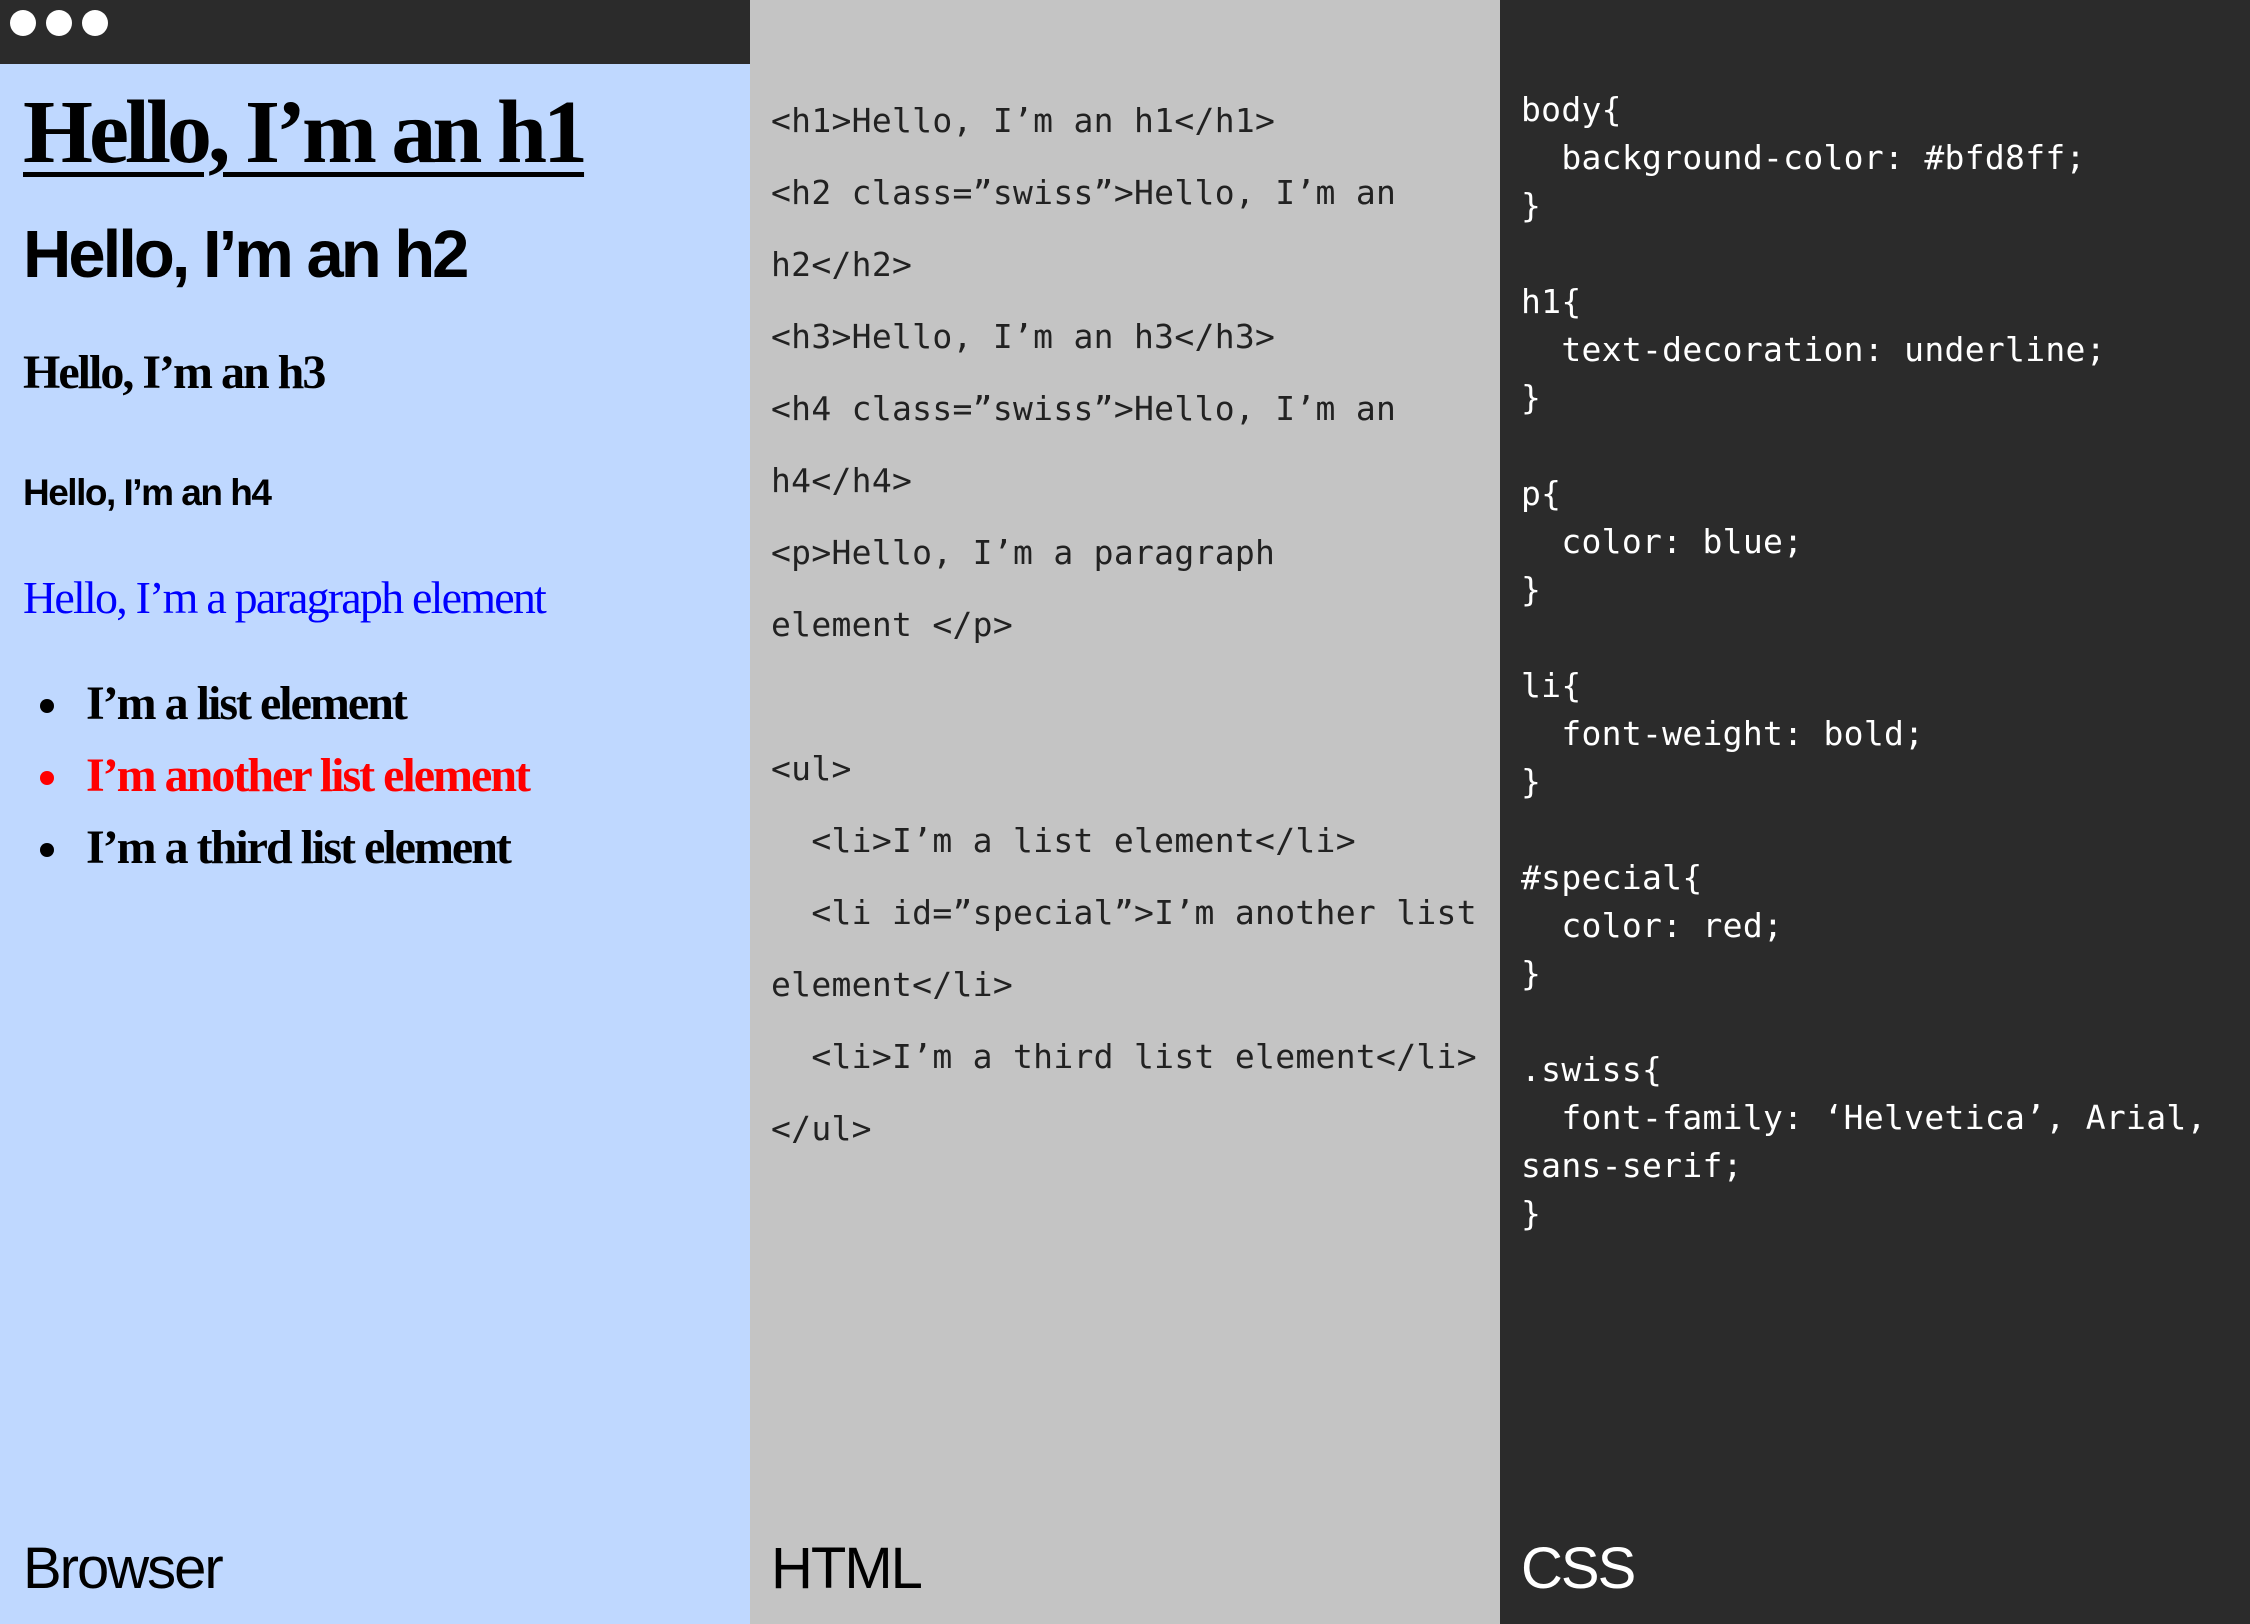 The image size is (2250, 1624). I want to click on code-line: <li>I’m a list element</li>, so click(1063, 840).